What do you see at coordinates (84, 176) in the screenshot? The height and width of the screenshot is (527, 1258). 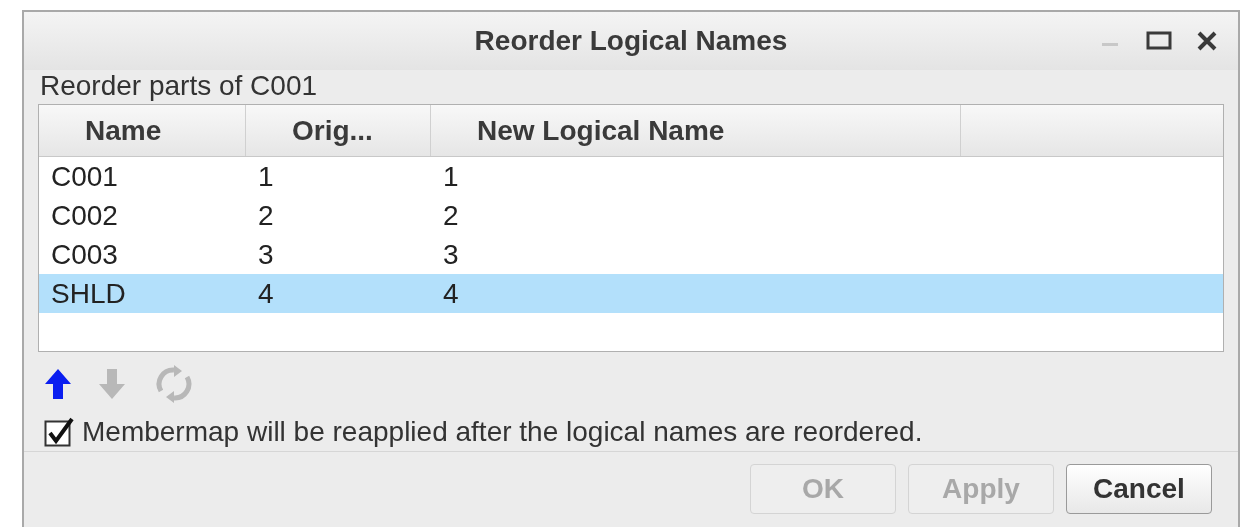 I see `table-cell-text: C001` at bounding box center [84, 176].